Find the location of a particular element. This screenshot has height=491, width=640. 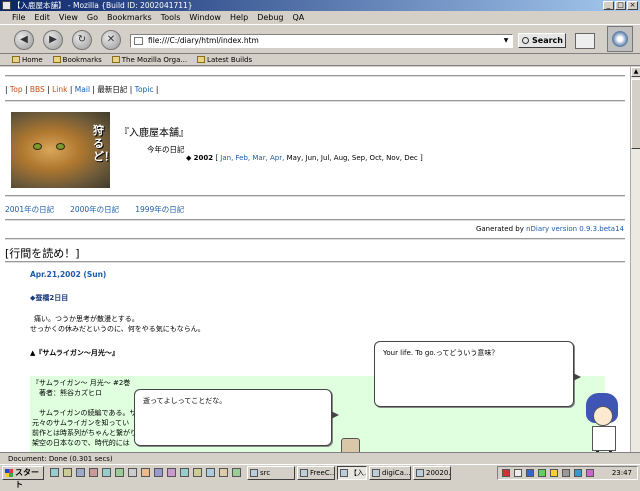

speech-bubble-top: Your life. To go.ってどういう意味？ is located at coordinates (477, 374).